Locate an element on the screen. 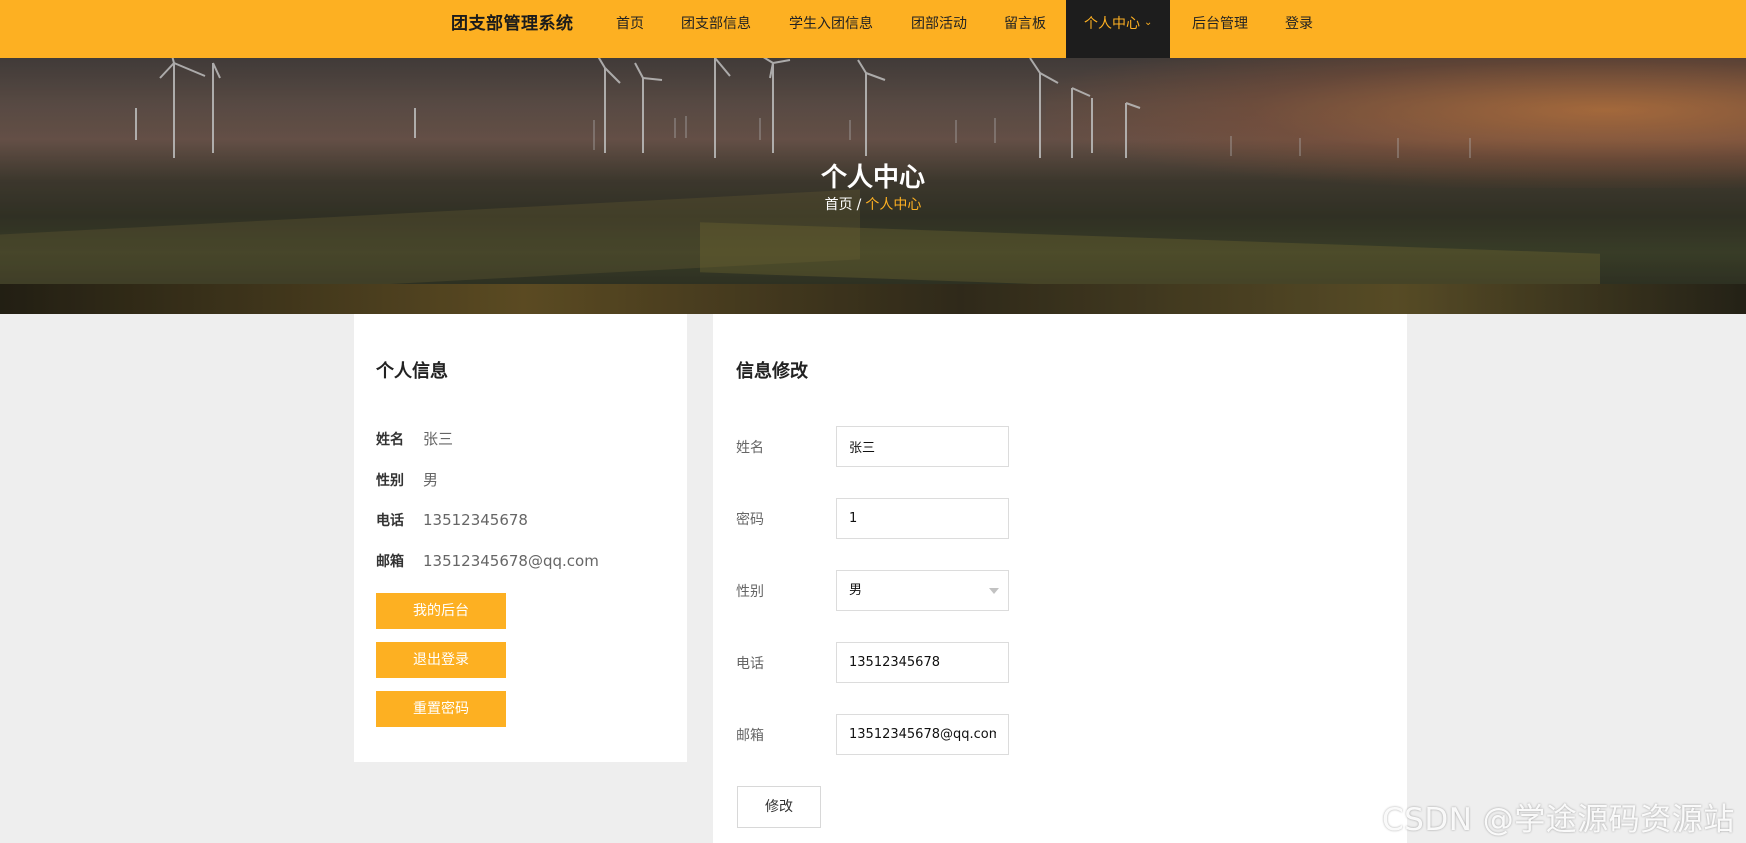  reset-password-button: 重置密码 is located at coordinates (441, 709).